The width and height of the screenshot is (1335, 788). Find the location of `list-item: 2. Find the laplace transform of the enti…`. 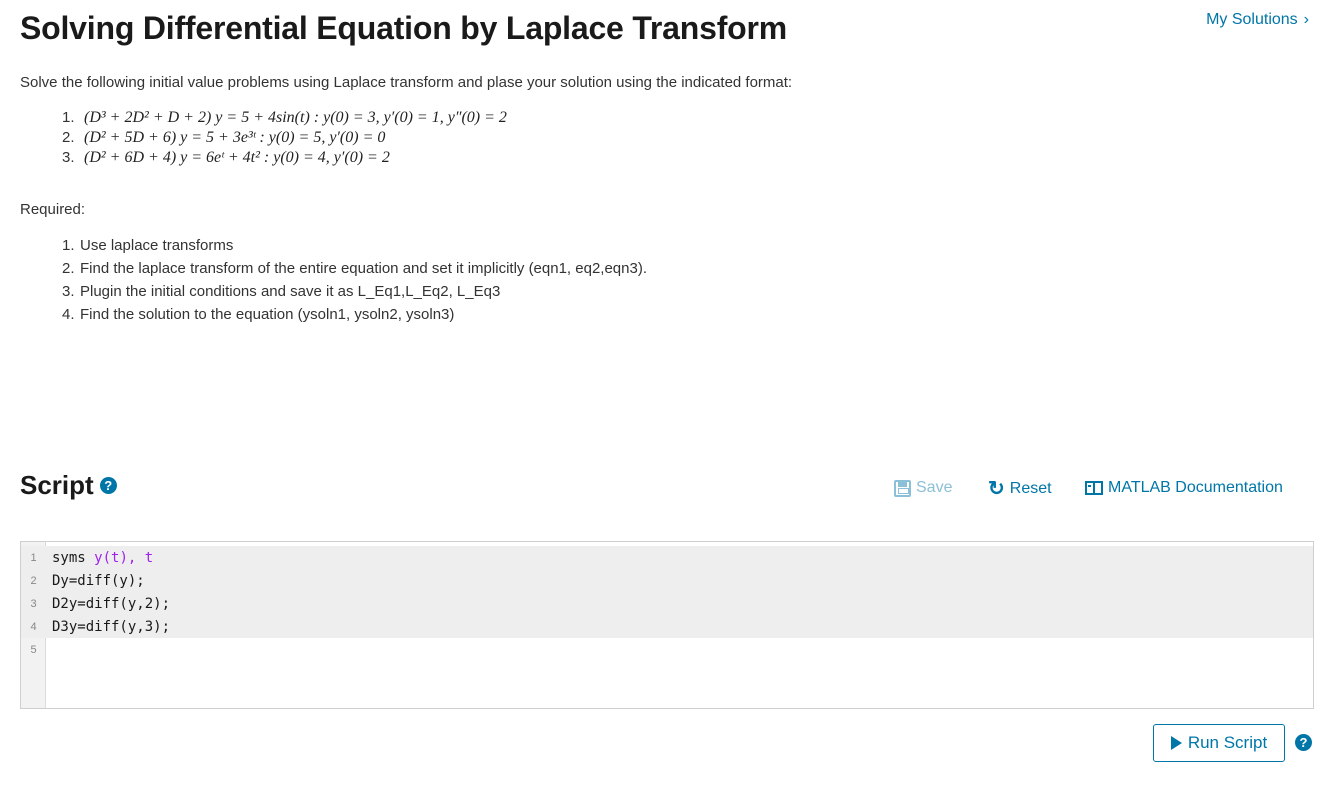

list-item: 2. Find the laplace transform of the enti… is located at coordinates (354, 268).